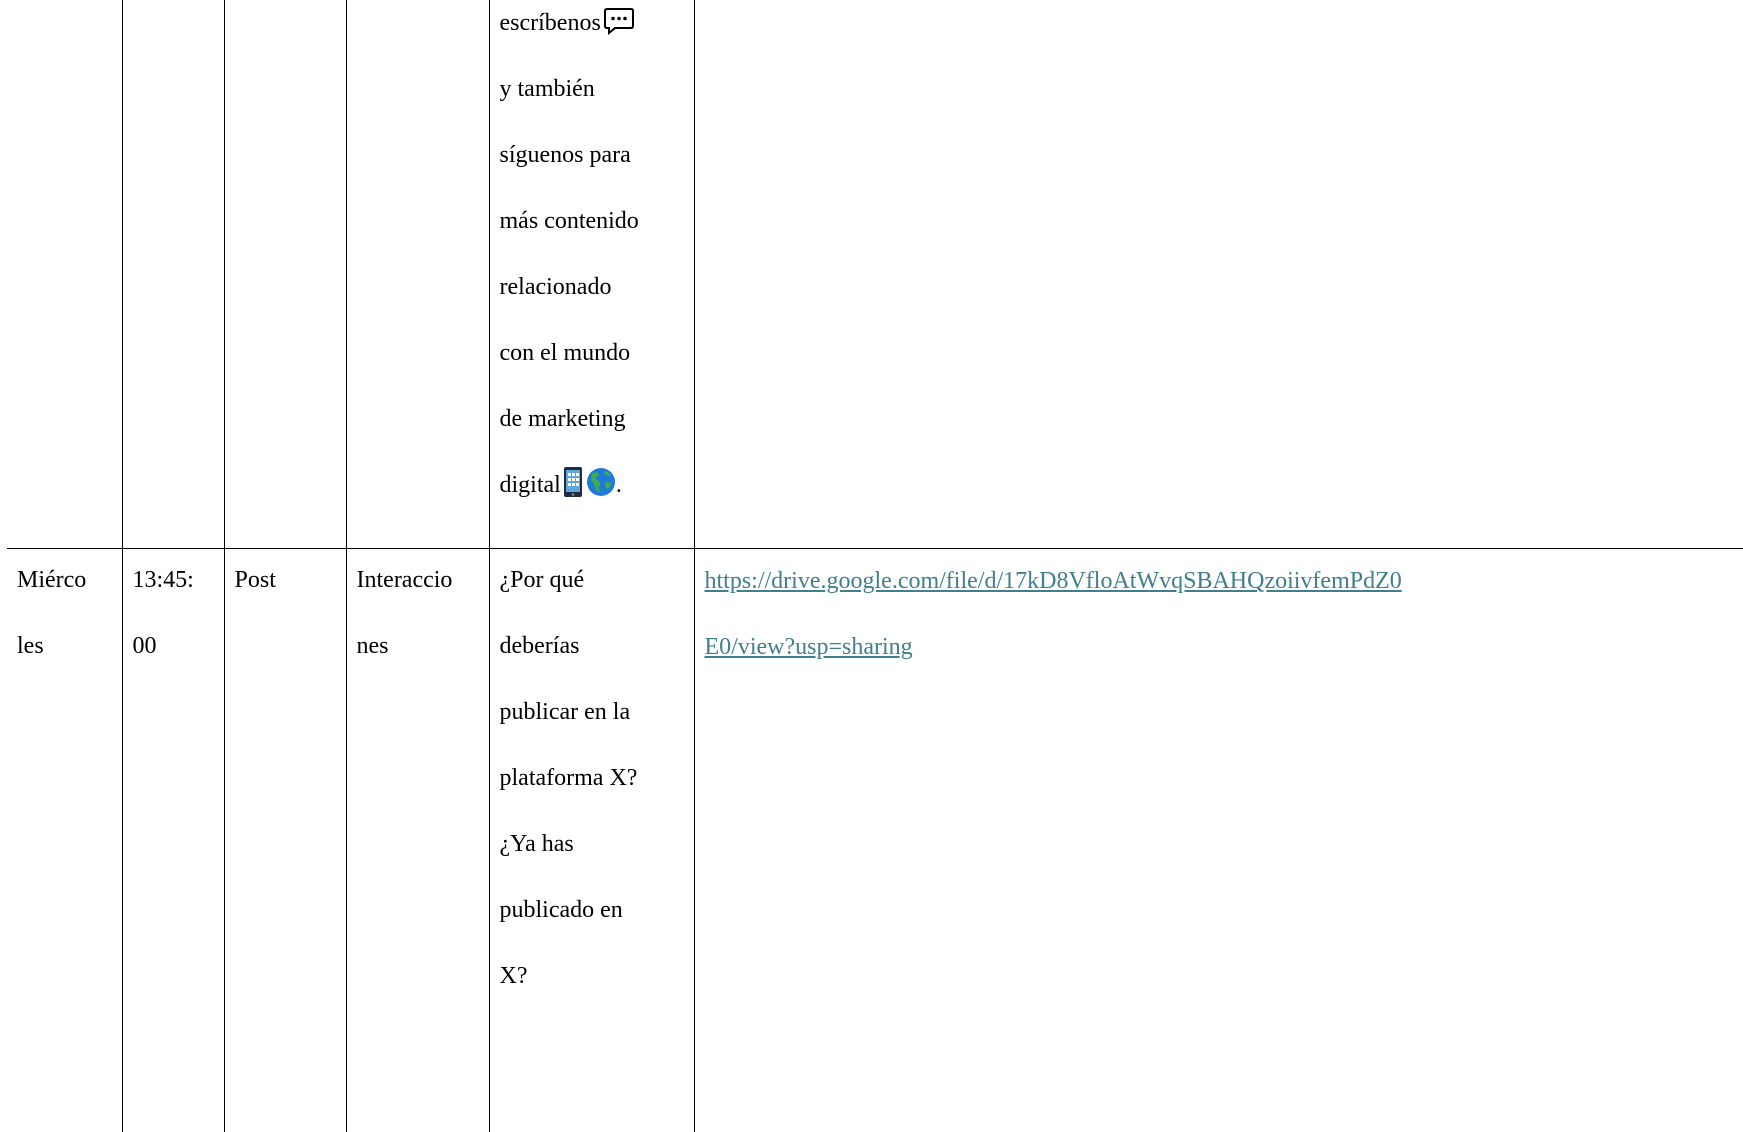 The width and height of the screenshot is (1743, 1132). Describe the element at coordinates (372, 646) in the screenshot. I see `objective-text-line: nes` at that location.